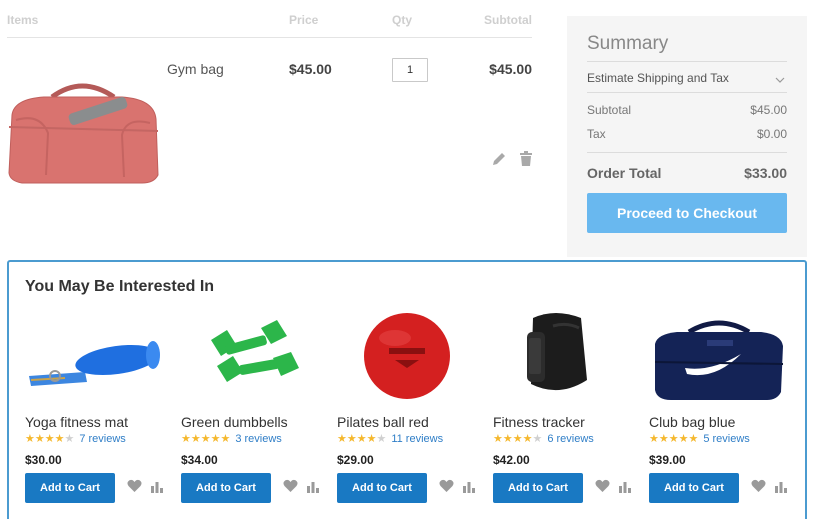  I want to click on product-name: Pilates ball red, so click(383, 422).